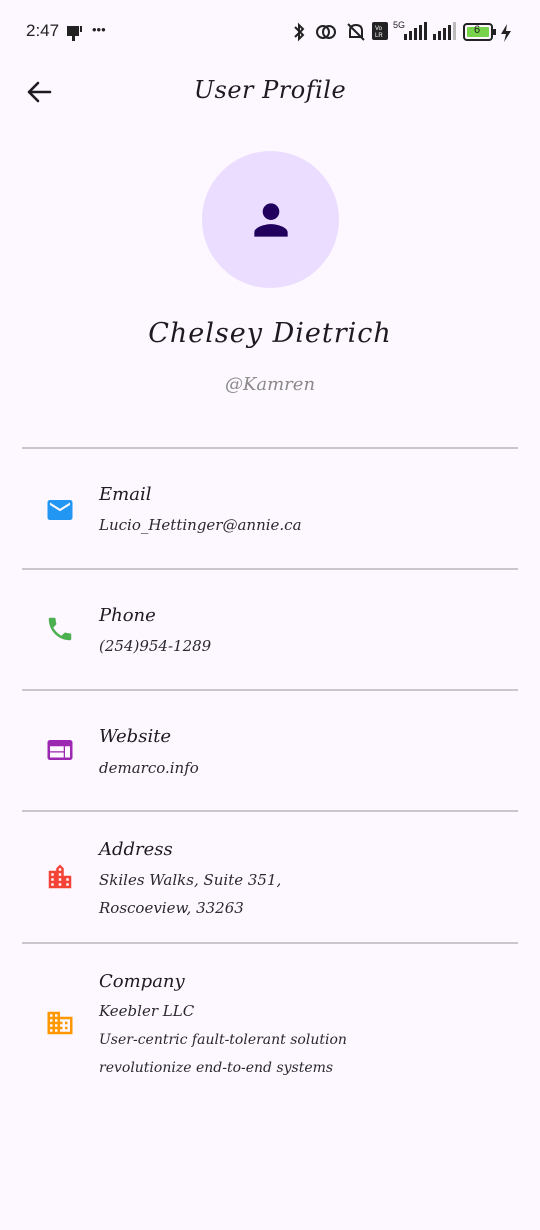 This screenshot has width=540, height=1230. What do you see at coordinates (299, 32) in the screenshot?
I see `bluetooth-icon` at bounding box center [299, 32].